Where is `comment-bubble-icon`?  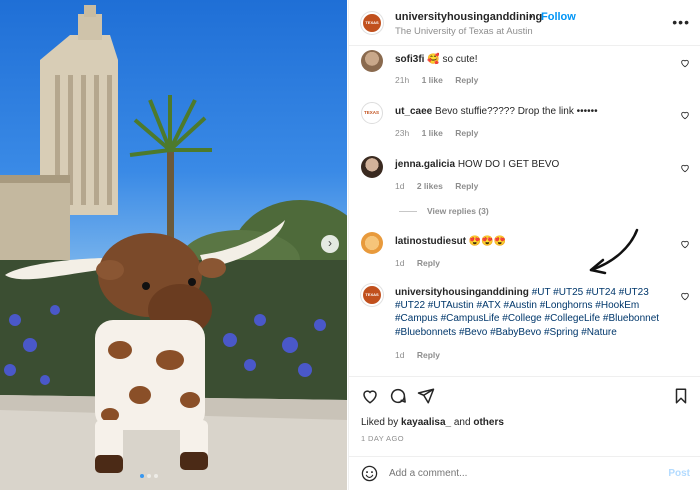 comment-bubble-icon is located at coordinates (398, 396).